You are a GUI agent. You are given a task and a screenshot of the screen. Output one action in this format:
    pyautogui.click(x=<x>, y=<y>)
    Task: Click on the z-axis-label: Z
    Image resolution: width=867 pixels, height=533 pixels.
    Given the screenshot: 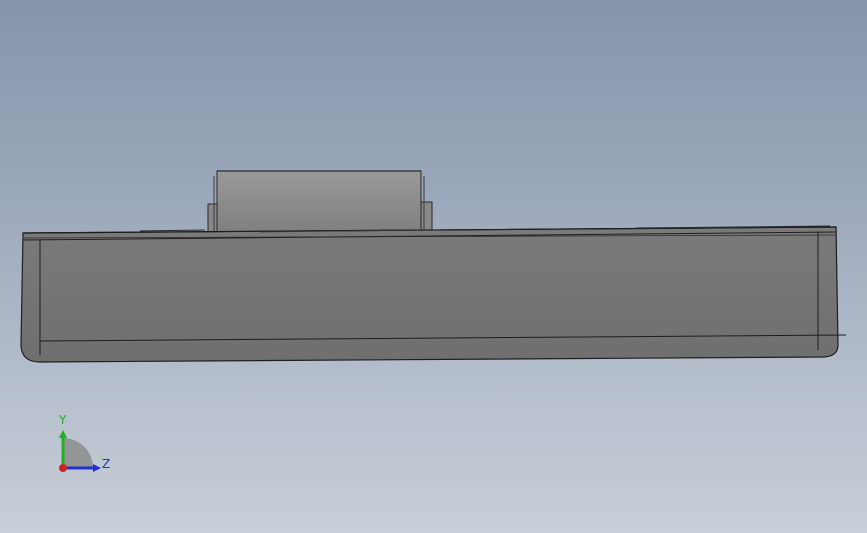 What is the action you would take?
    pyautogui.click(x=106, y=464)
    